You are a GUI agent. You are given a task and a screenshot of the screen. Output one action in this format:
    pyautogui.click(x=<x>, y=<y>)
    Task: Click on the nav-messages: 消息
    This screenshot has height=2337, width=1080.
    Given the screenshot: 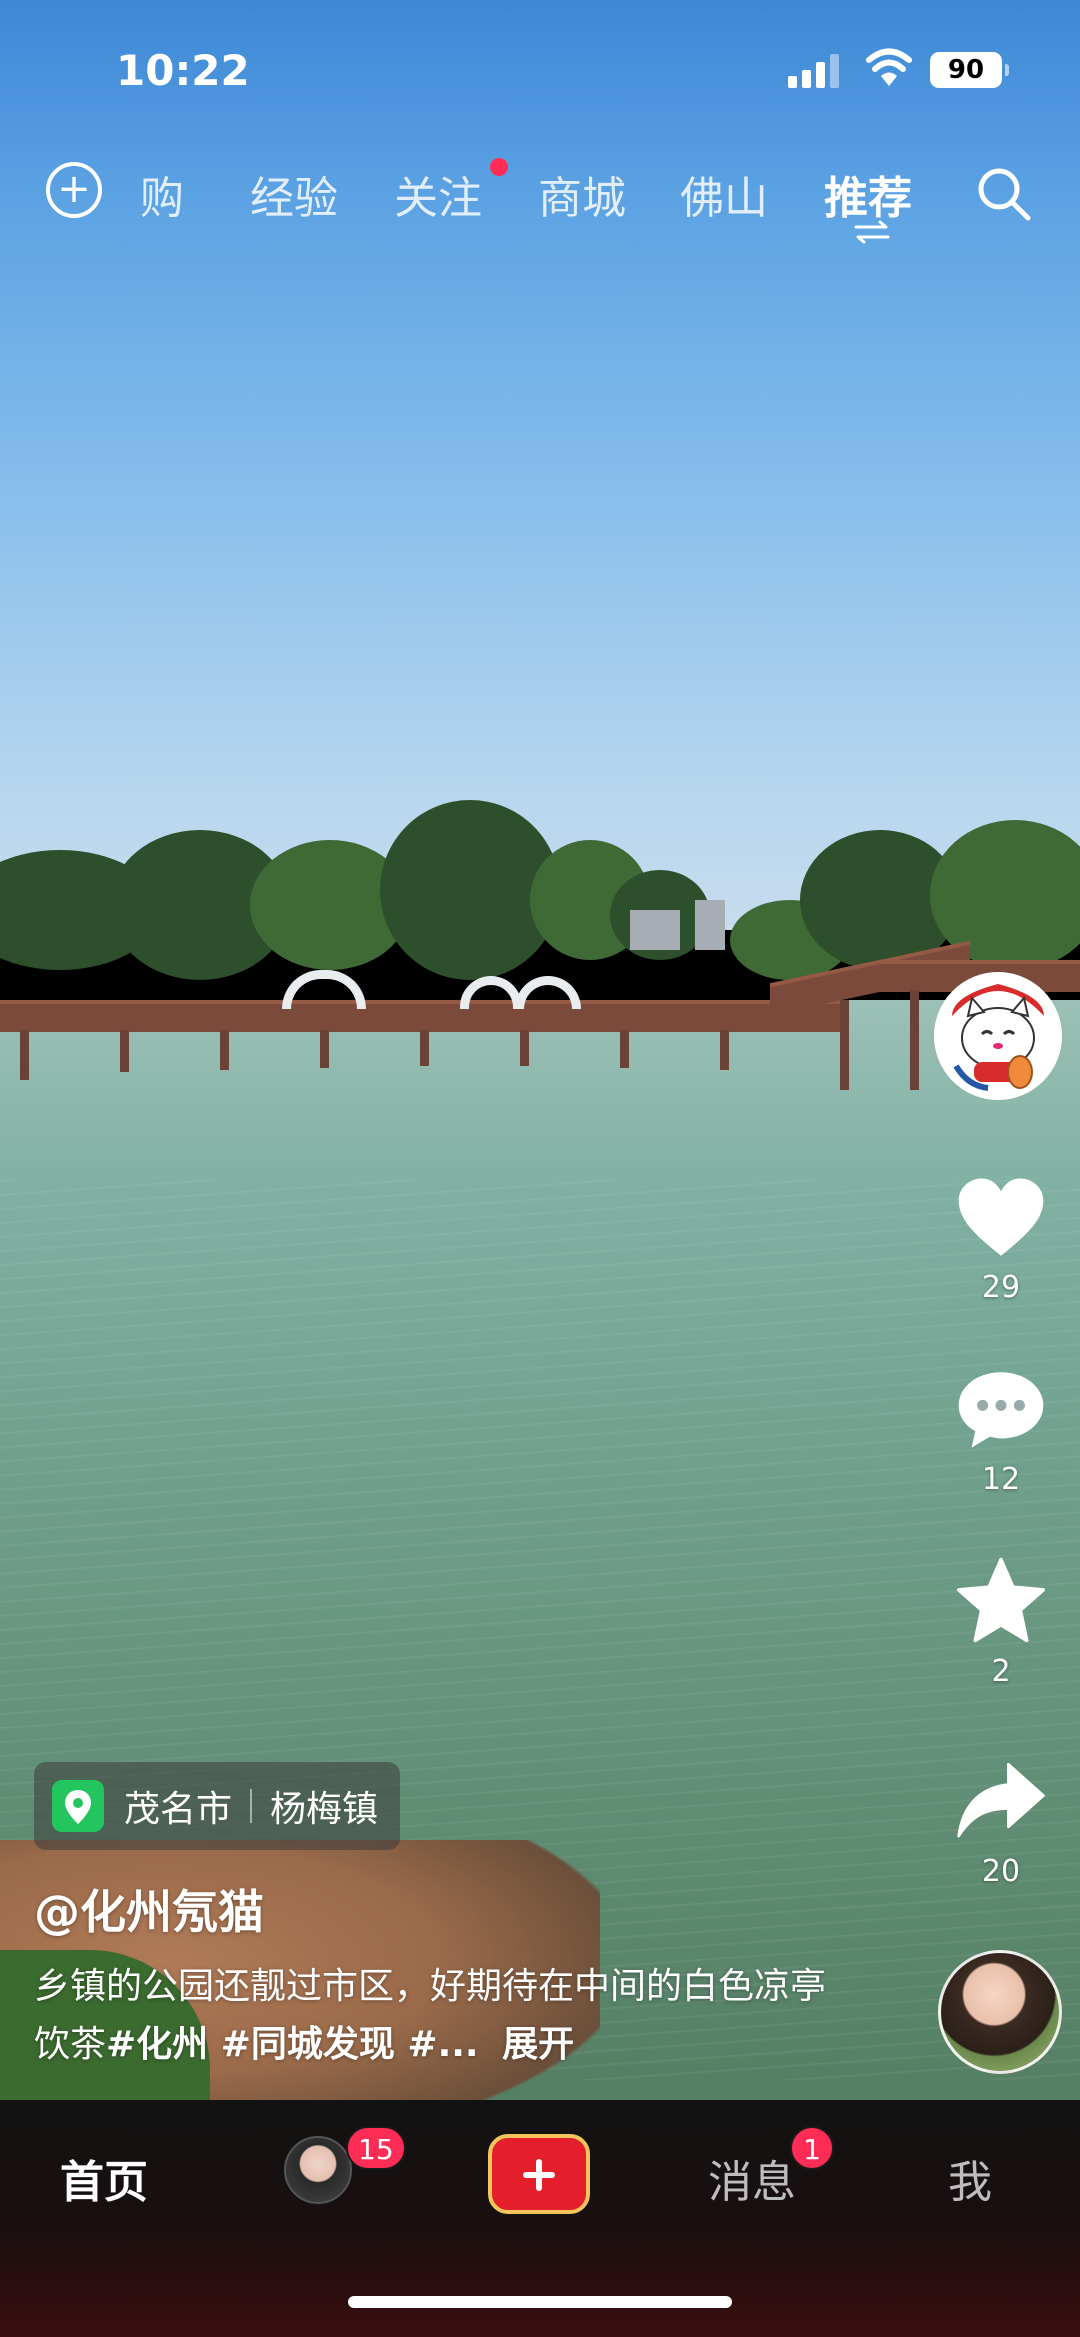 What is the action you would take?
    pyautogui.click(x=752, y=2178)
    